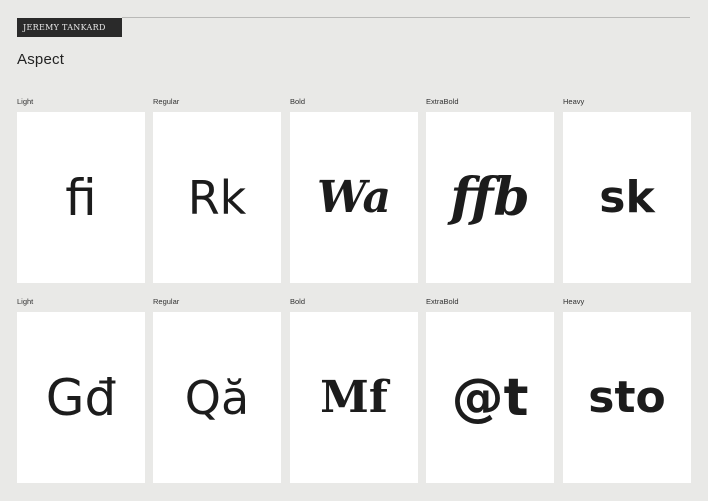  I want to click on specimen-cell: ExtraBold ffb, so click(490, 189).